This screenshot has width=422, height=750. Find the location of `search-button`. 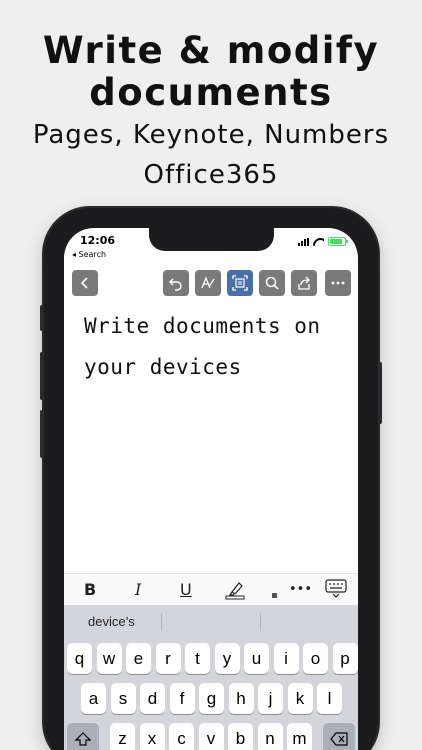

search-button is located at coordinates (272, 283).